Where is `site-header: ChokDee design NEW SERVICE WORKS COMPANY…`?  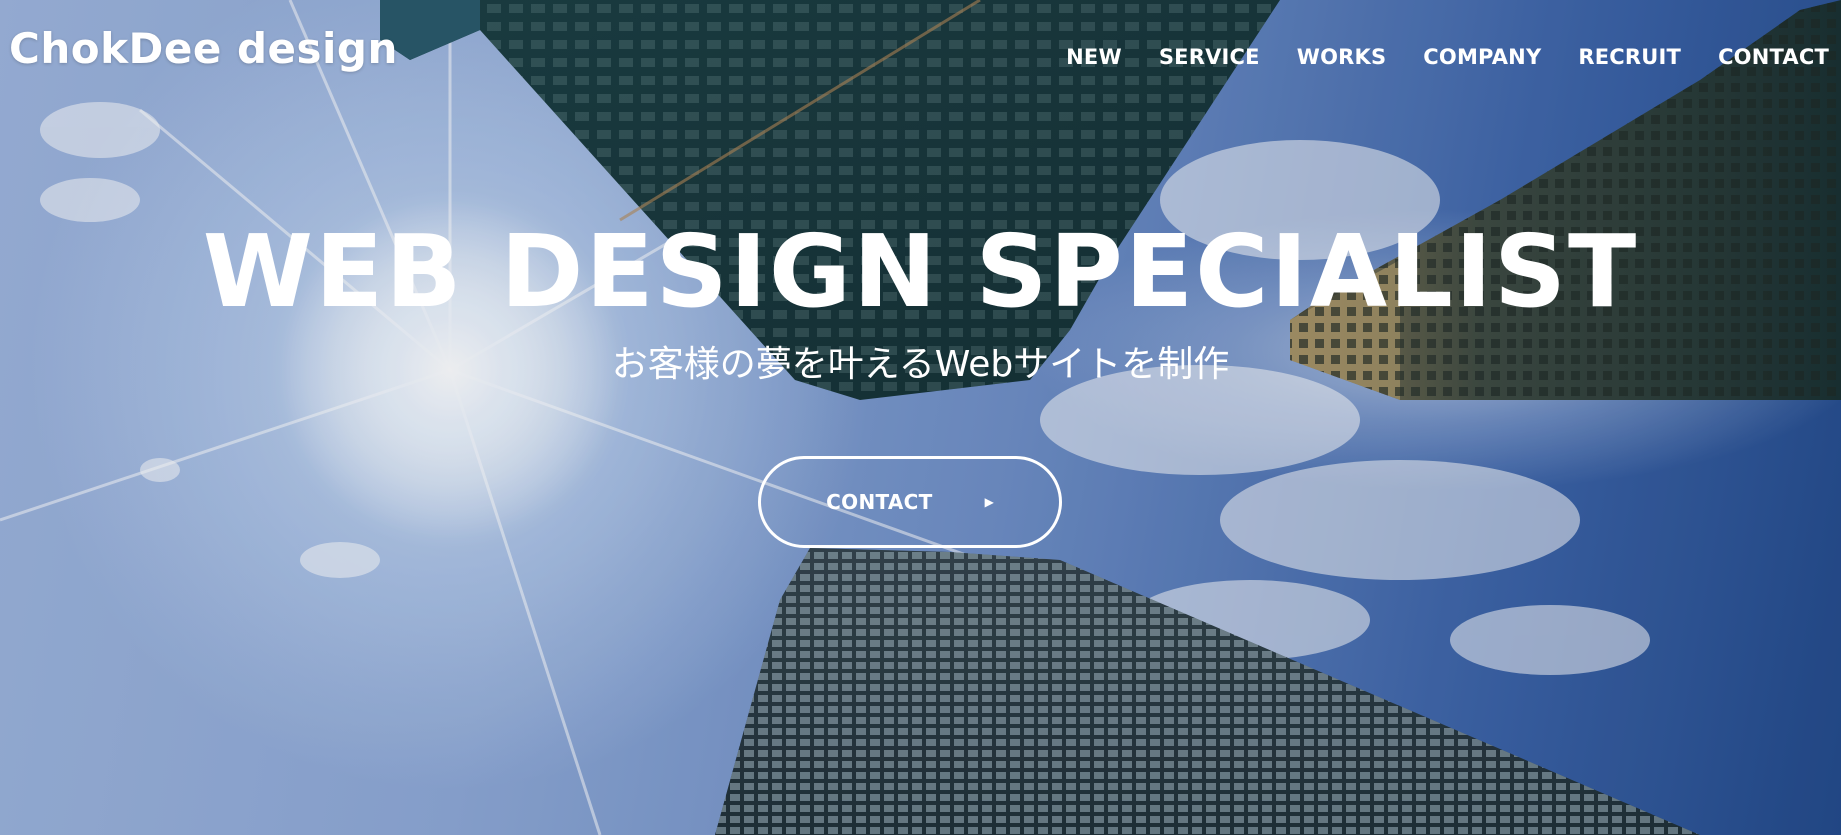 site-header: ChokDee design NEW SERVICE WORKS COMPANY… is located at coordinates (920, 55).